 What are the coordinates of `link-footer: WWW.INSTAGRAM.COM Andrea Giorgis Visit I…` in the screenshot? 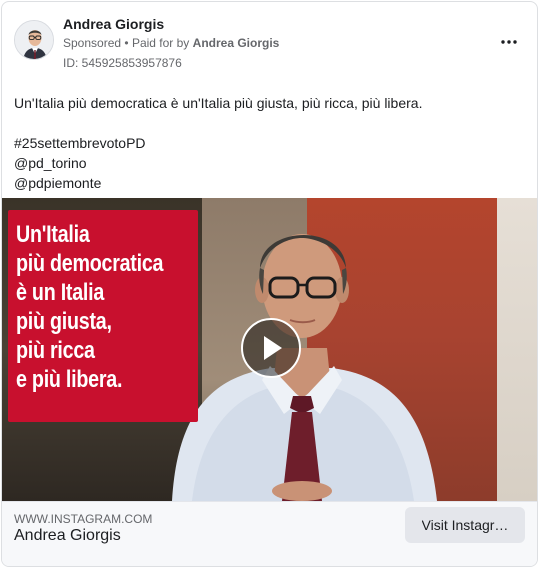 It's located at (269, 533).